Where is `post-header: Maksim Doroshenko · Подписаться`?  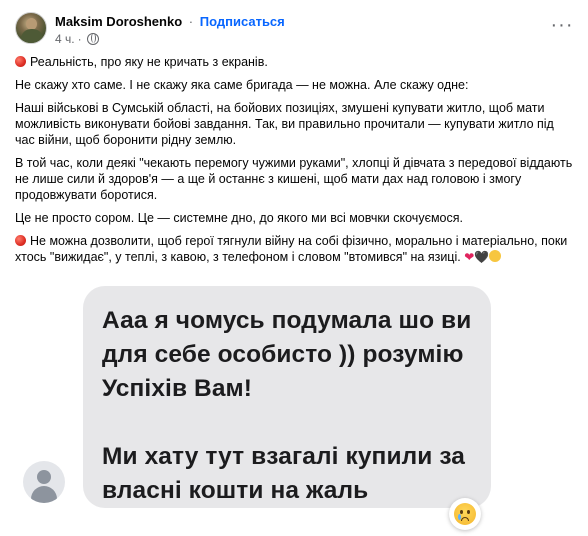
post-header: Maksim Doroshenko · Подписаться is located at coordinates (170, 22).